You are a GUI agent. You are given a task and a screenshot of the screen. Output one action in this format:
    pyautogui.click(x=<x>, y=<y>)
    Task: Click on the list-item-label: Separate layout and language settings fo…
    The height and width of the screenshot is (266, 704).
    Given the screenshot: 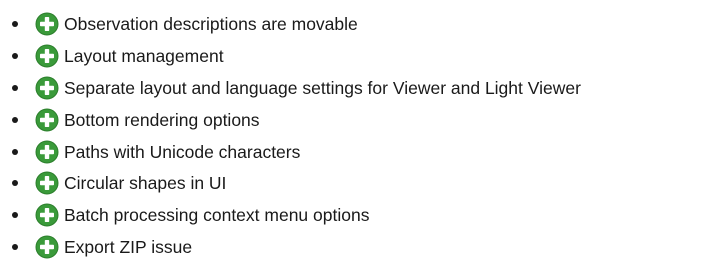 What is the action you would take?
    pyautogui.click(x=322, y=87)
    